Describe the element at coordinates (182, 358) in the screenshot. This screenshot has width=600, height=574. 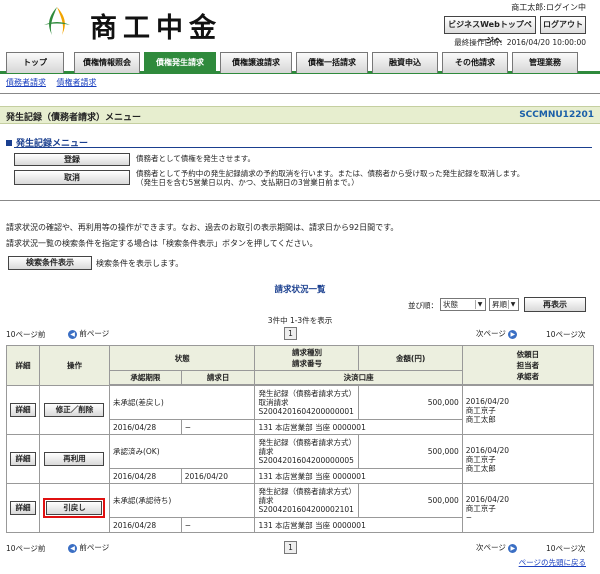
I see `col-header-status: 状態` at that location.